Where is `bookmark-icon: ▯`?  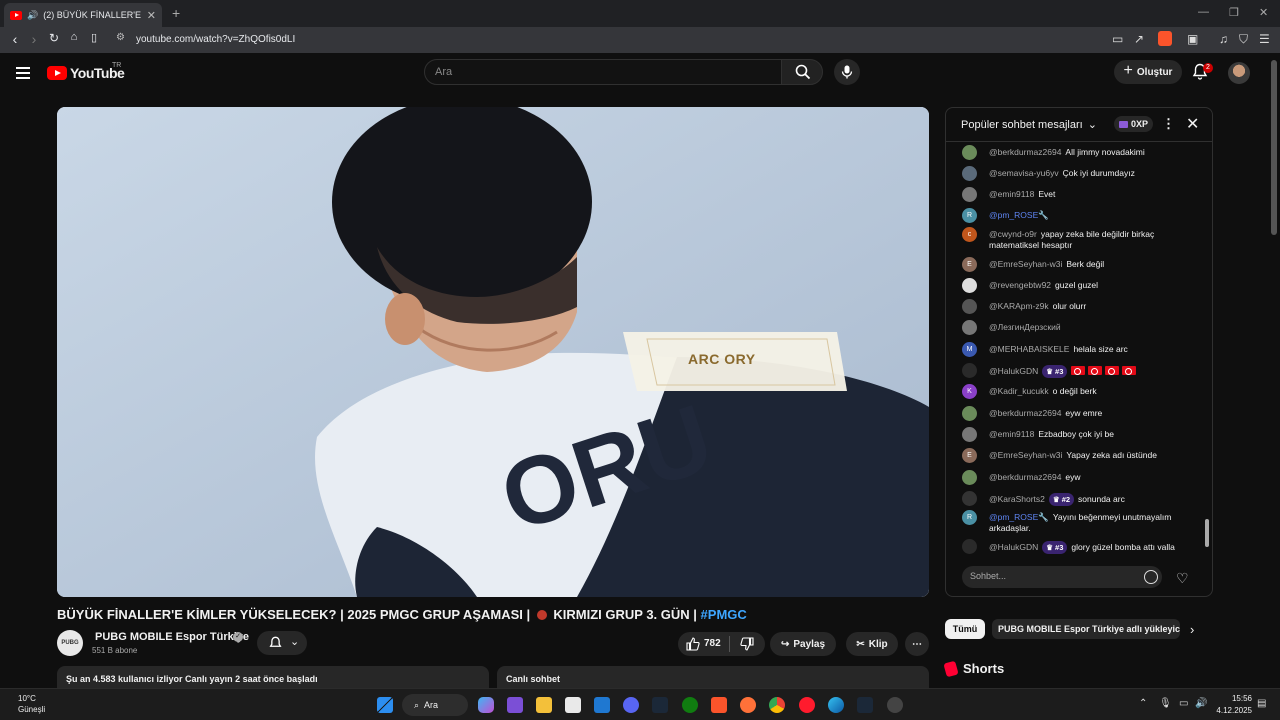
bookmark-icon: ▯ is located at coordinates (94, 37).